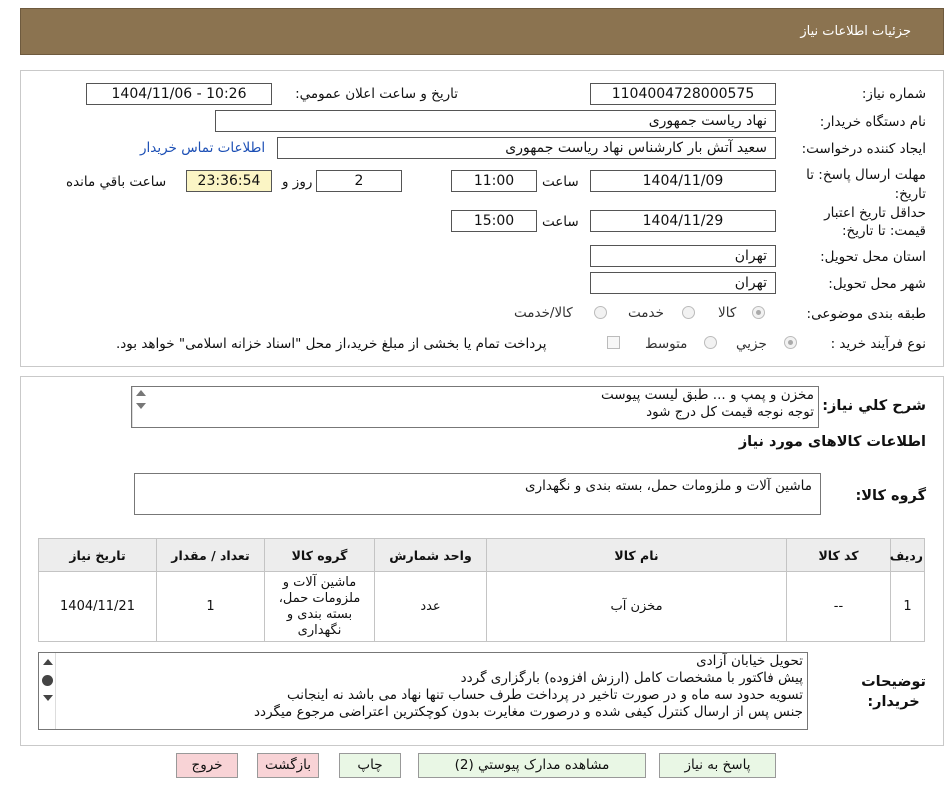  Describe the element at coordinates (866, 185) in the screenshot. I see `deadline-label: مهلت ارسال پاسخ: تا تاریخ:` at that location.